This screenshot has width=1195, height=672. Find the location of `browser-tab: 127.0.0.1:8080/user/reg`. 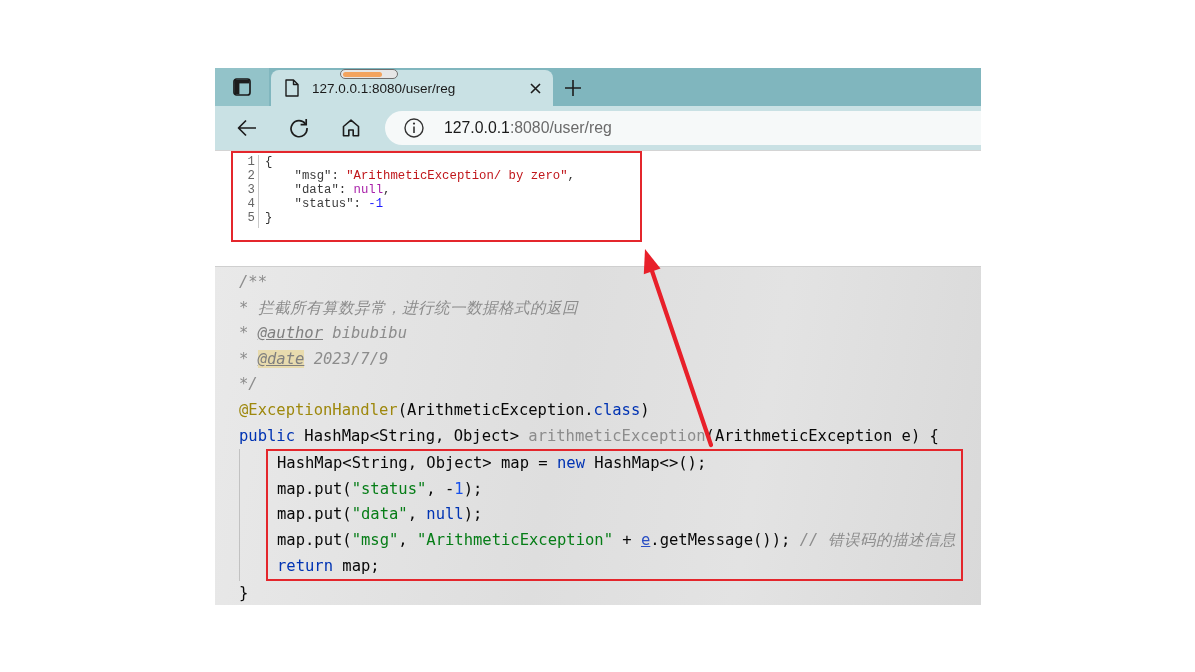

browser-tab: 127.0.0.1:8080/user/reg is located at coordinates (412, 88).